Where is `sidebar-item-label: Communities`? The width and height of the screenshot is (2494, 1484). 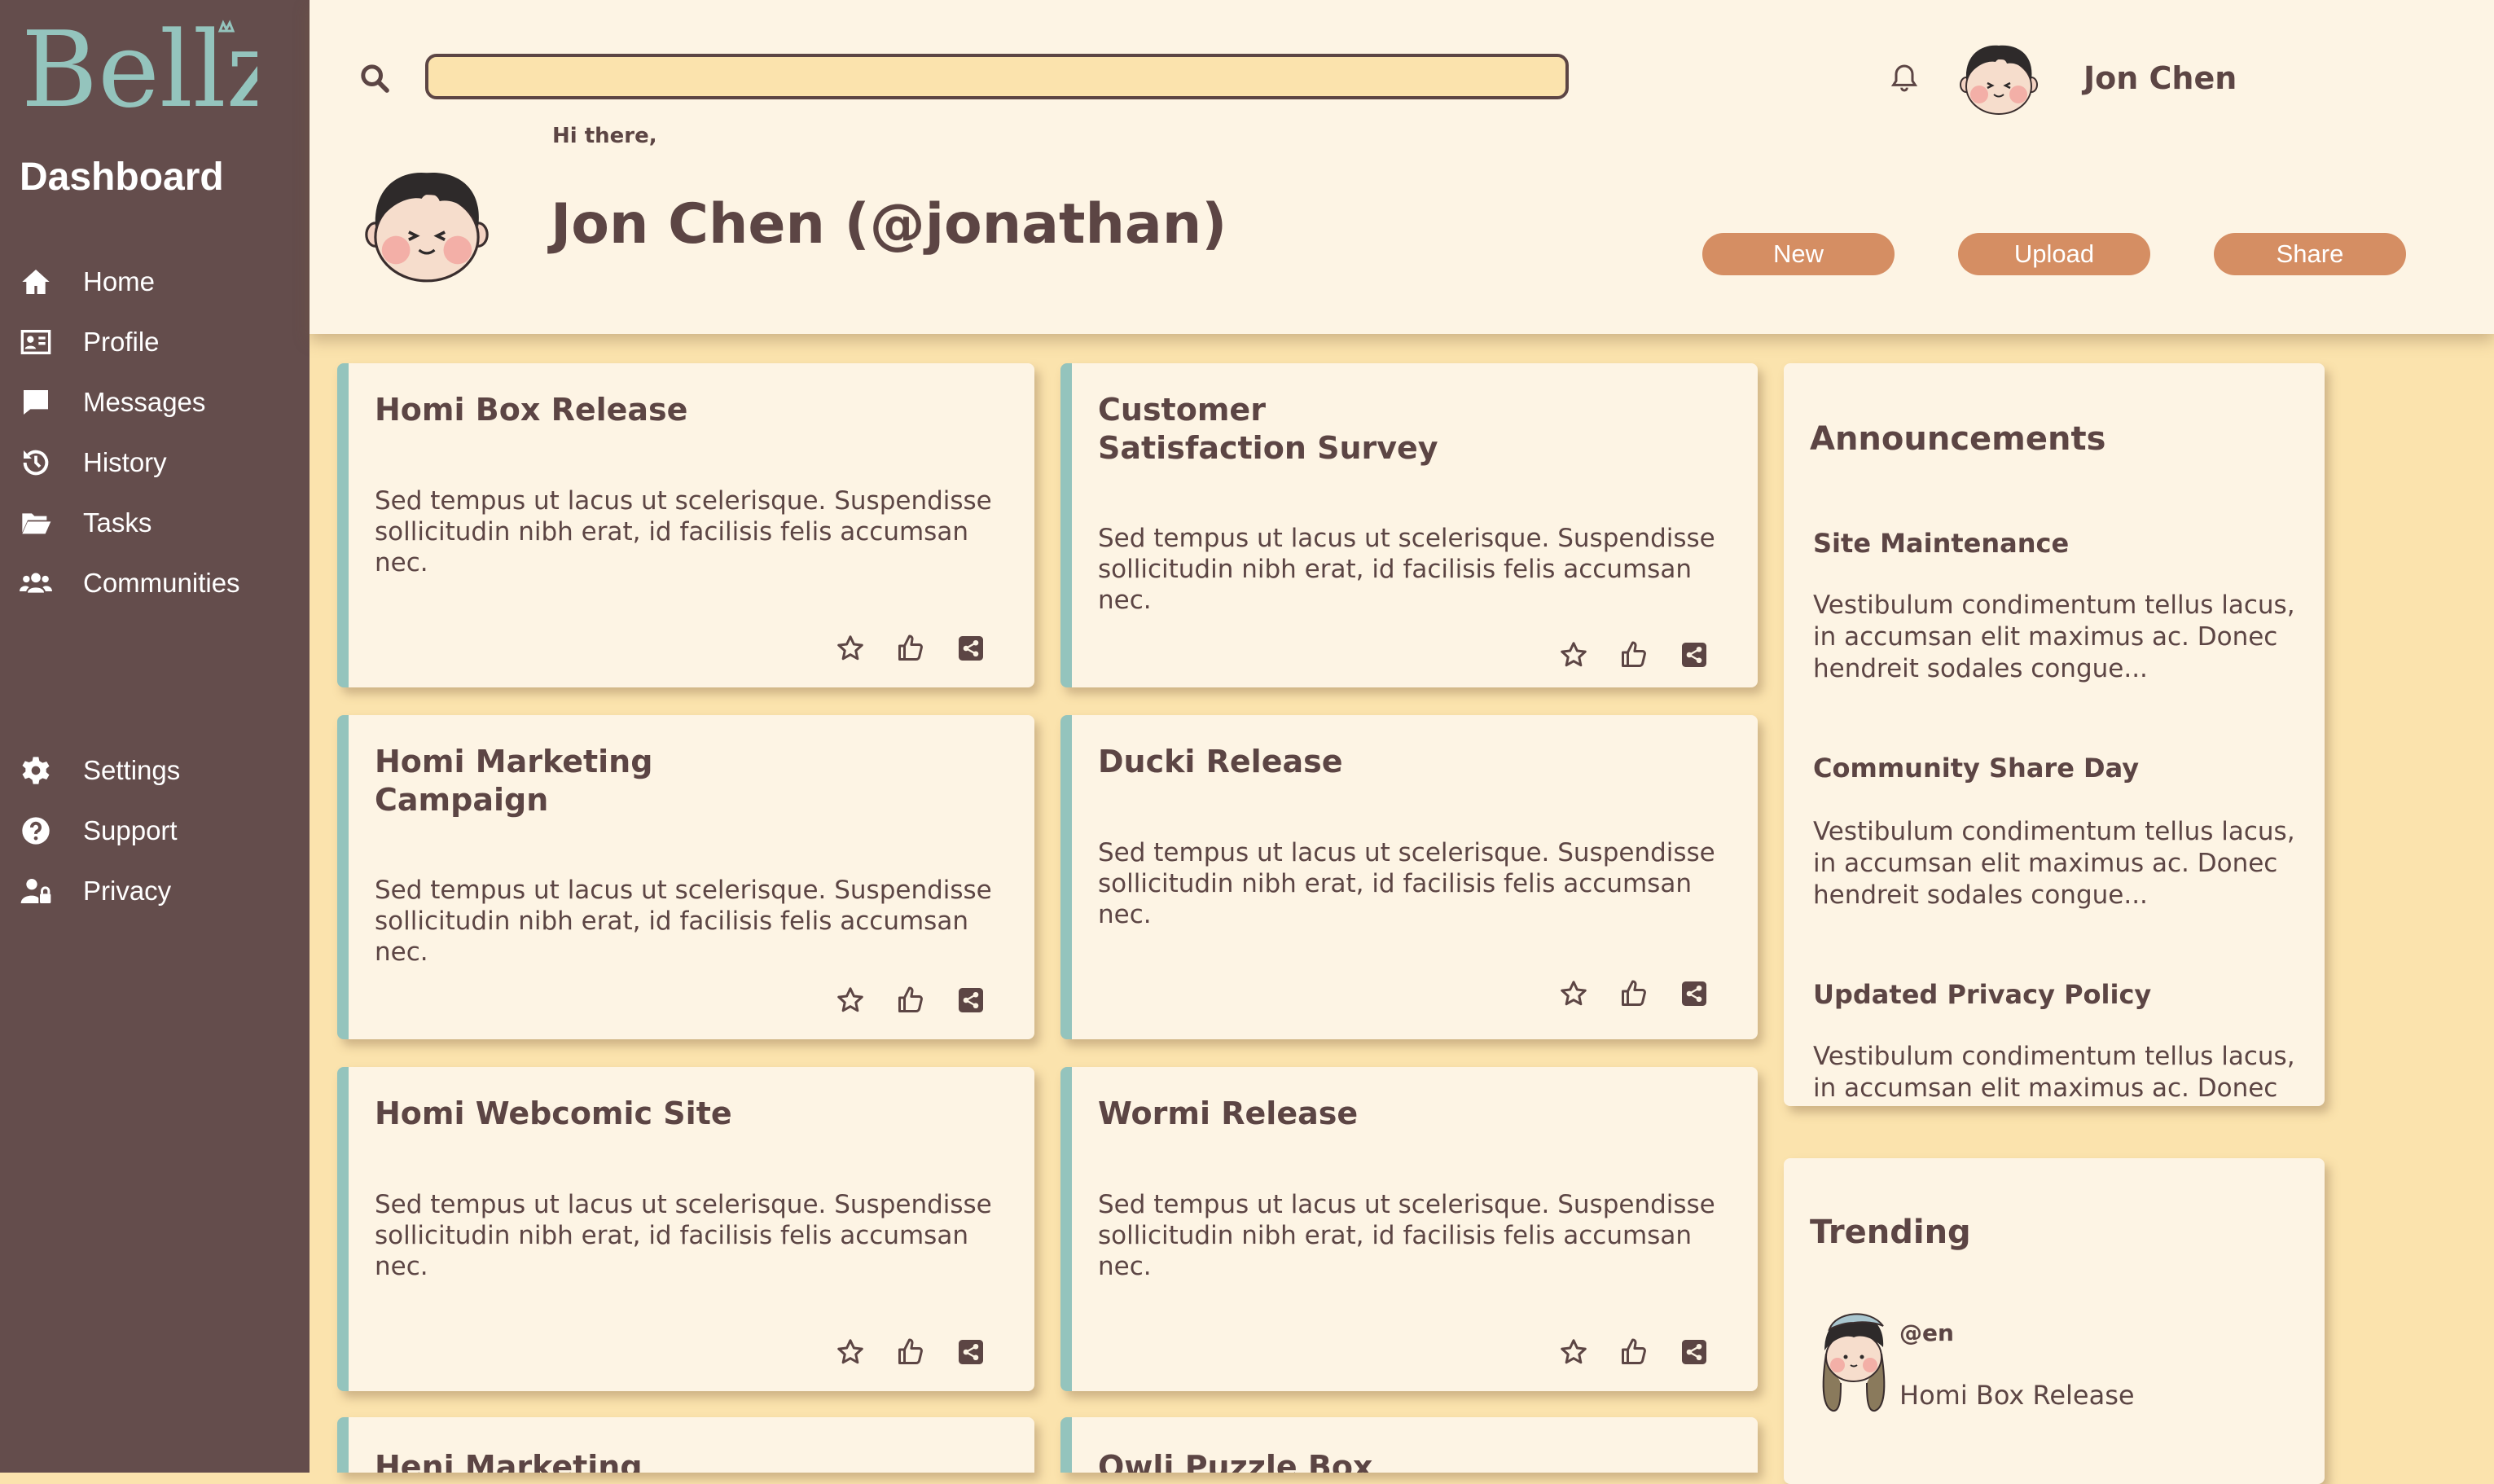 sidebar-item-label: Communities is located at coordinates (161, 583).